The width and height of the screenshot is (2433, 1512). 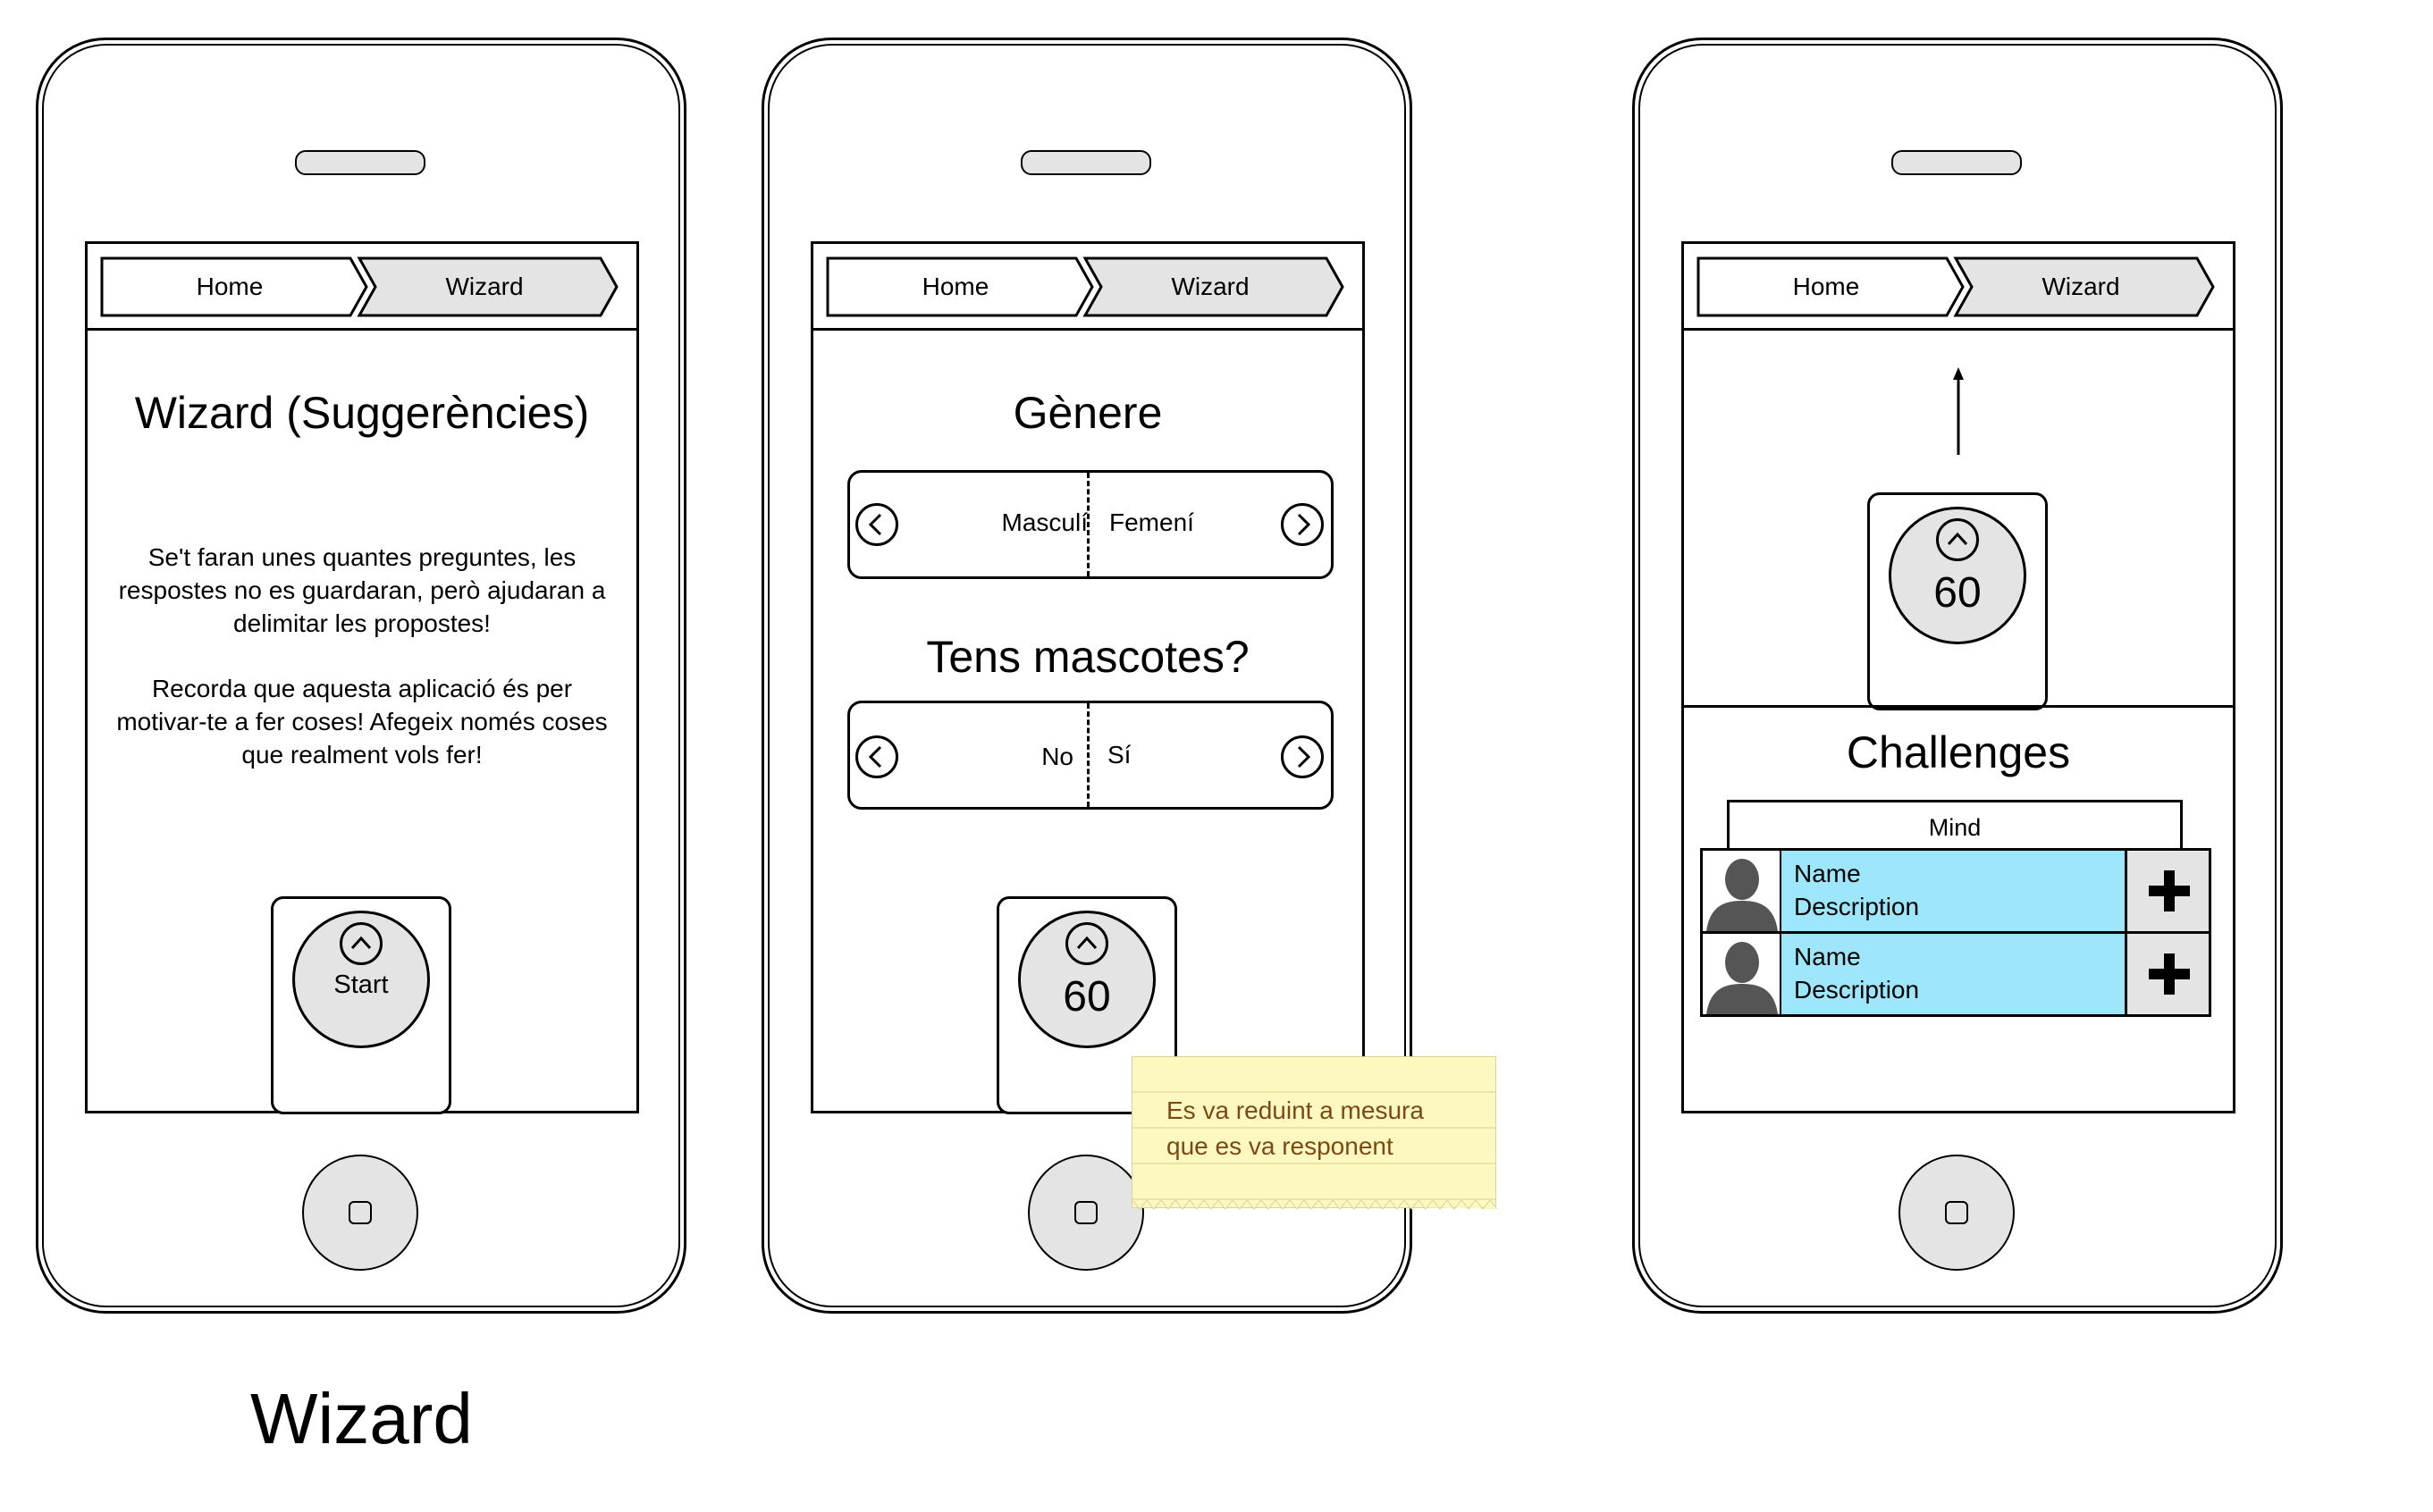 I want to click on figure-caption: Wizard, so click(x=362, y=1418).